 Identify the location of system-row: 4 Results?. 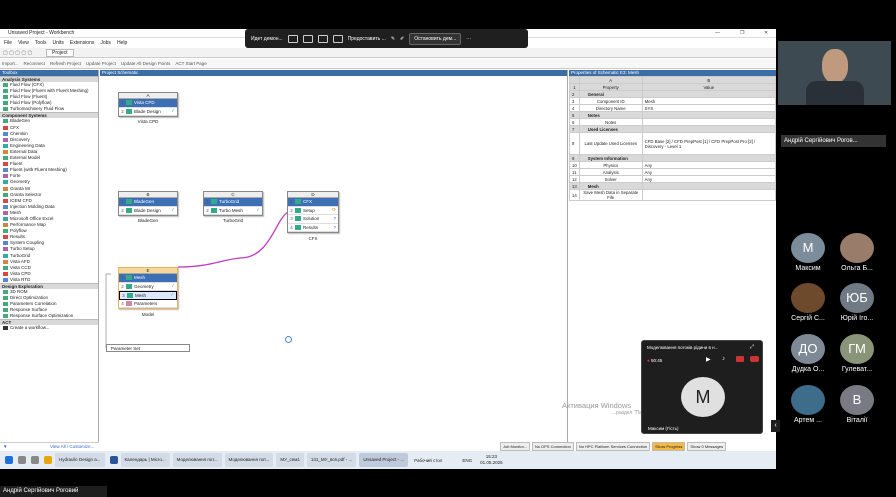
(313, 228).